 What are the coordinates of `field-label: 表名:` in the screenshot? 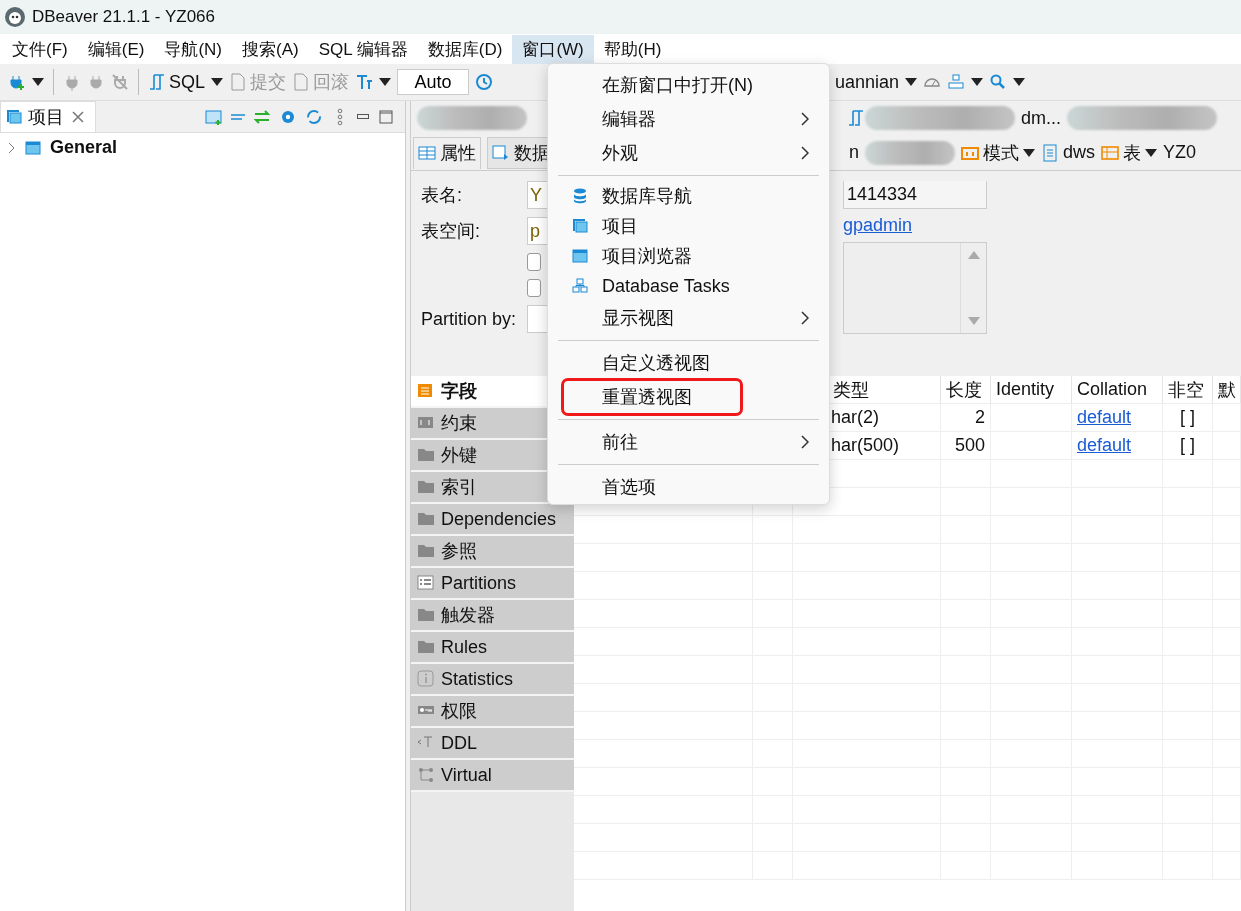 It's located at (442, 195).